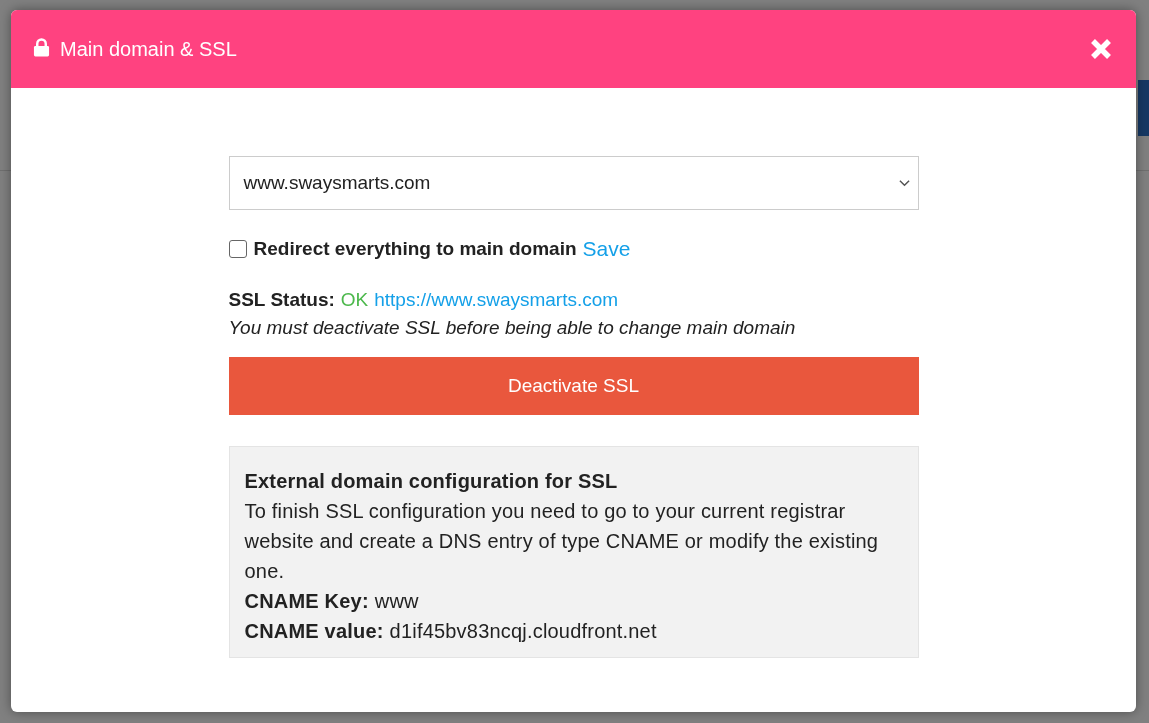  Describe the element at coordinates (573, 386) in the screenshot. I see `deactivate-ssl-button: Deactivate SSL` at that location.